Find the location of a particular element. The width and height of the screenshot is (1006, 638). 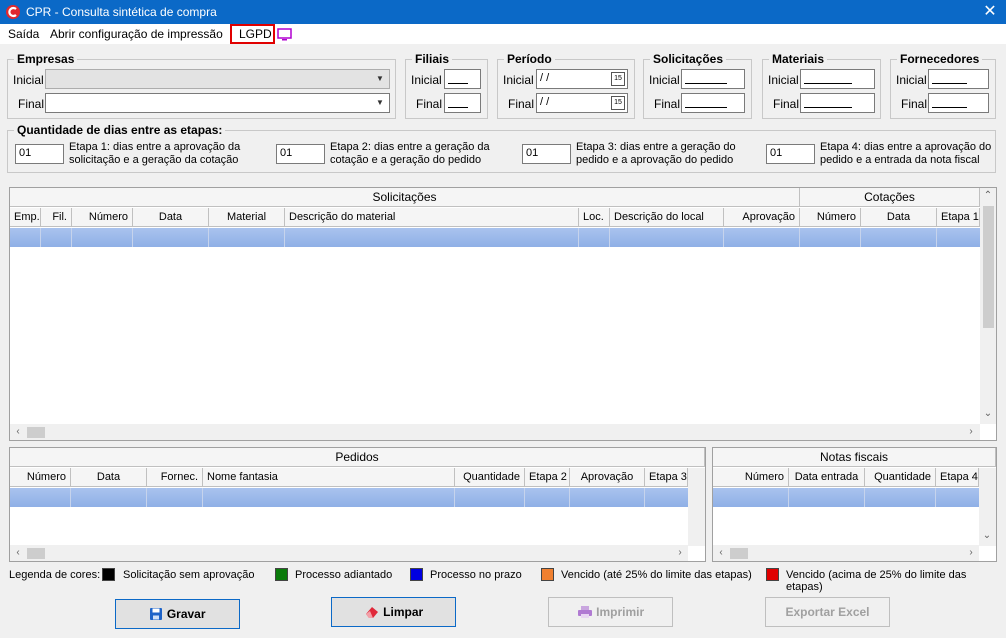

fornecedores-final-input is located at coordinates (958, 103).